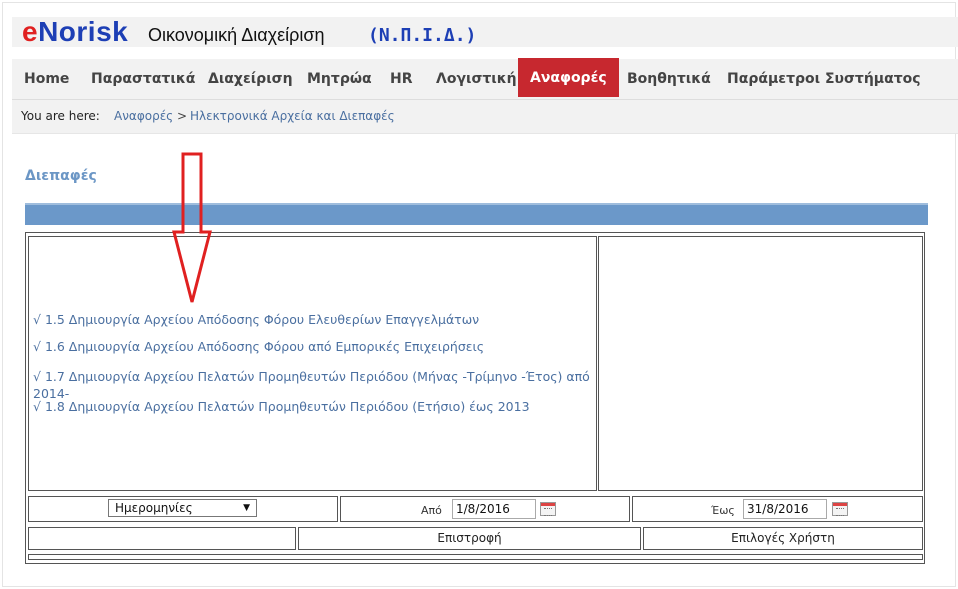 This screenshot has height=589, width=958. What do you see at coordinates (494, 509) in the screenshot?
I see `from-date-input: 1/8/2016` at bounding box center [494, 509].